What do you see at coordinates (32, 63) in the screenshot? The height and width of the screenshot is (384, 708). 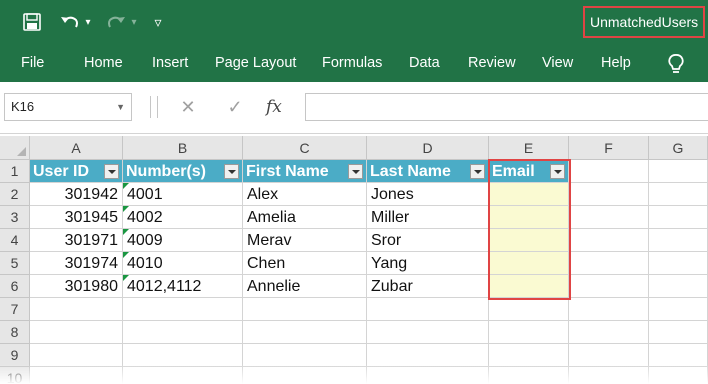 I see `tab-file: File` at bounding box center [32, 63].